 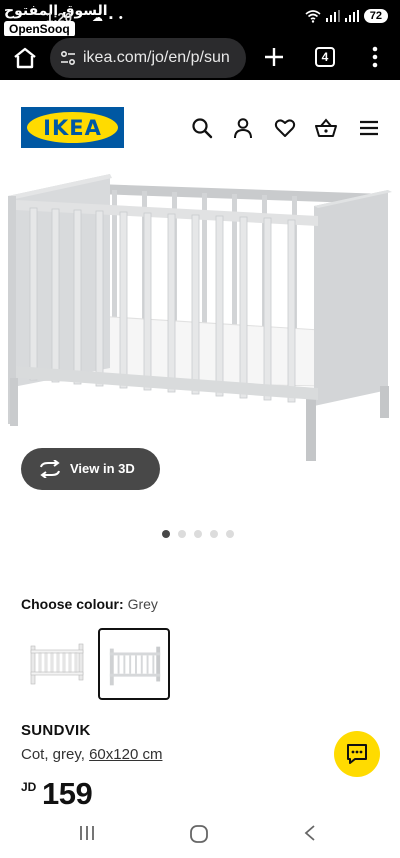 What do you see at coordinates (25, 58) in the screenshot?
I see `home-icon` at bounding box center [25, 58].